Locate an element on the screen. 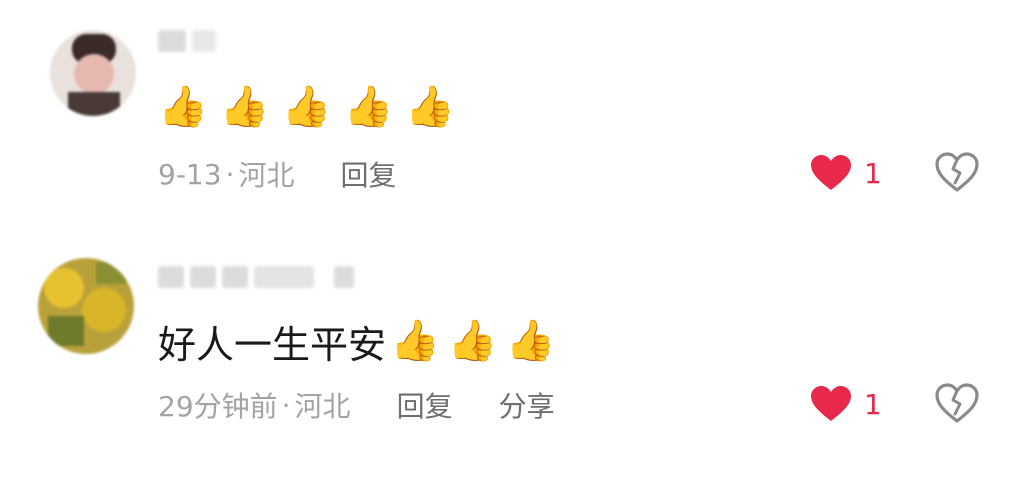  comment-meta: 29分钟前 · 河北 回复 分享 is located at coordinates (356, 405).